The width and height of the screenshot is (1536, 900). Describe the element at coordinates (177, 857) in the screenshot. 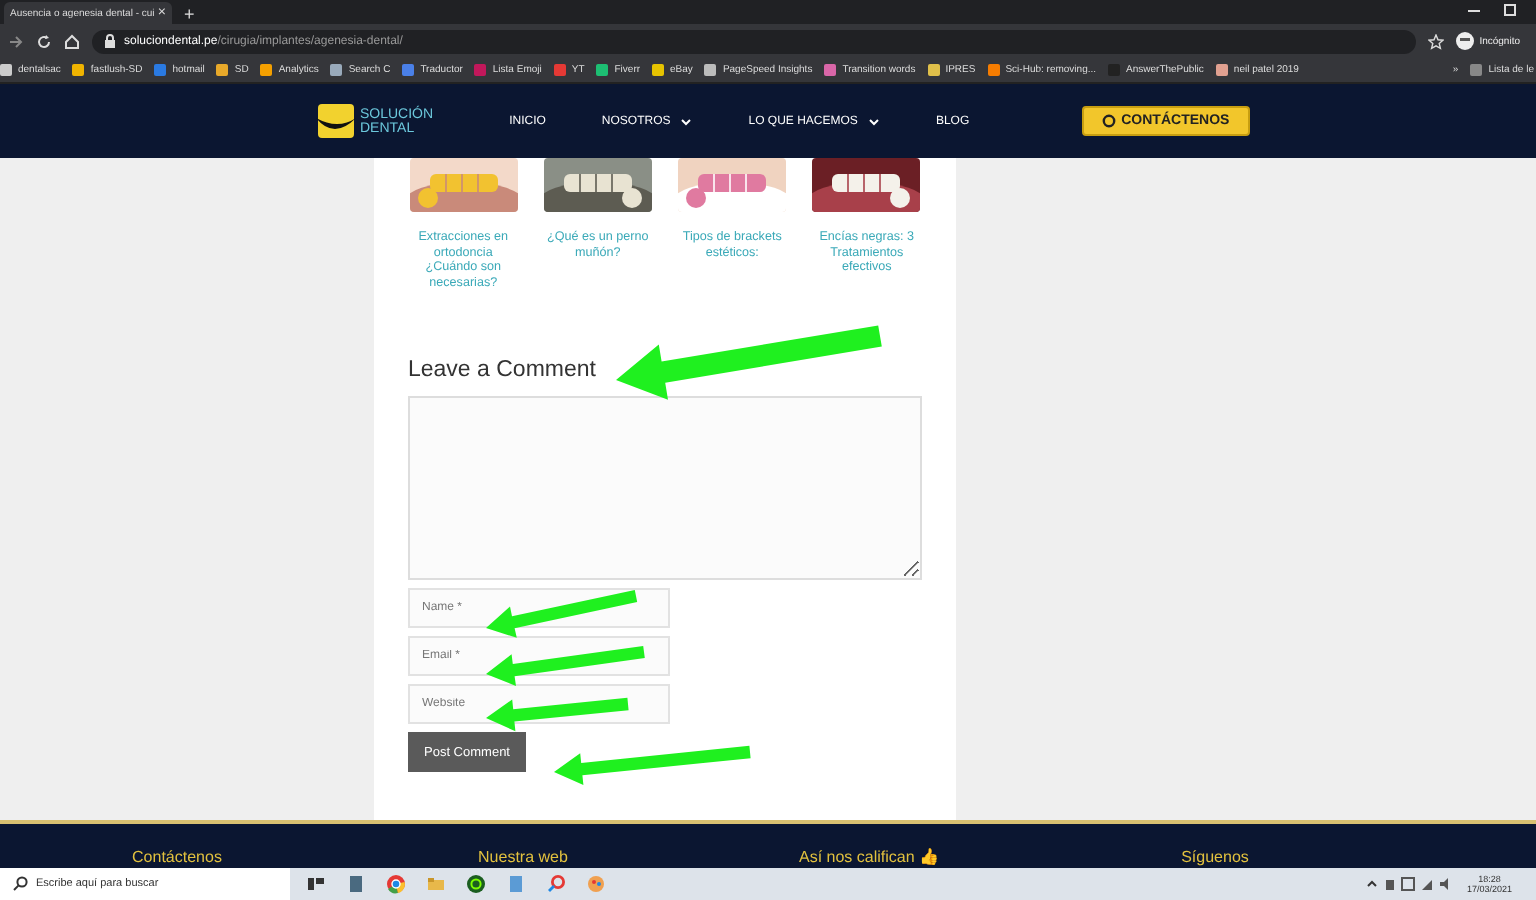

I see `footer-heading: Contáctenos` at that location.